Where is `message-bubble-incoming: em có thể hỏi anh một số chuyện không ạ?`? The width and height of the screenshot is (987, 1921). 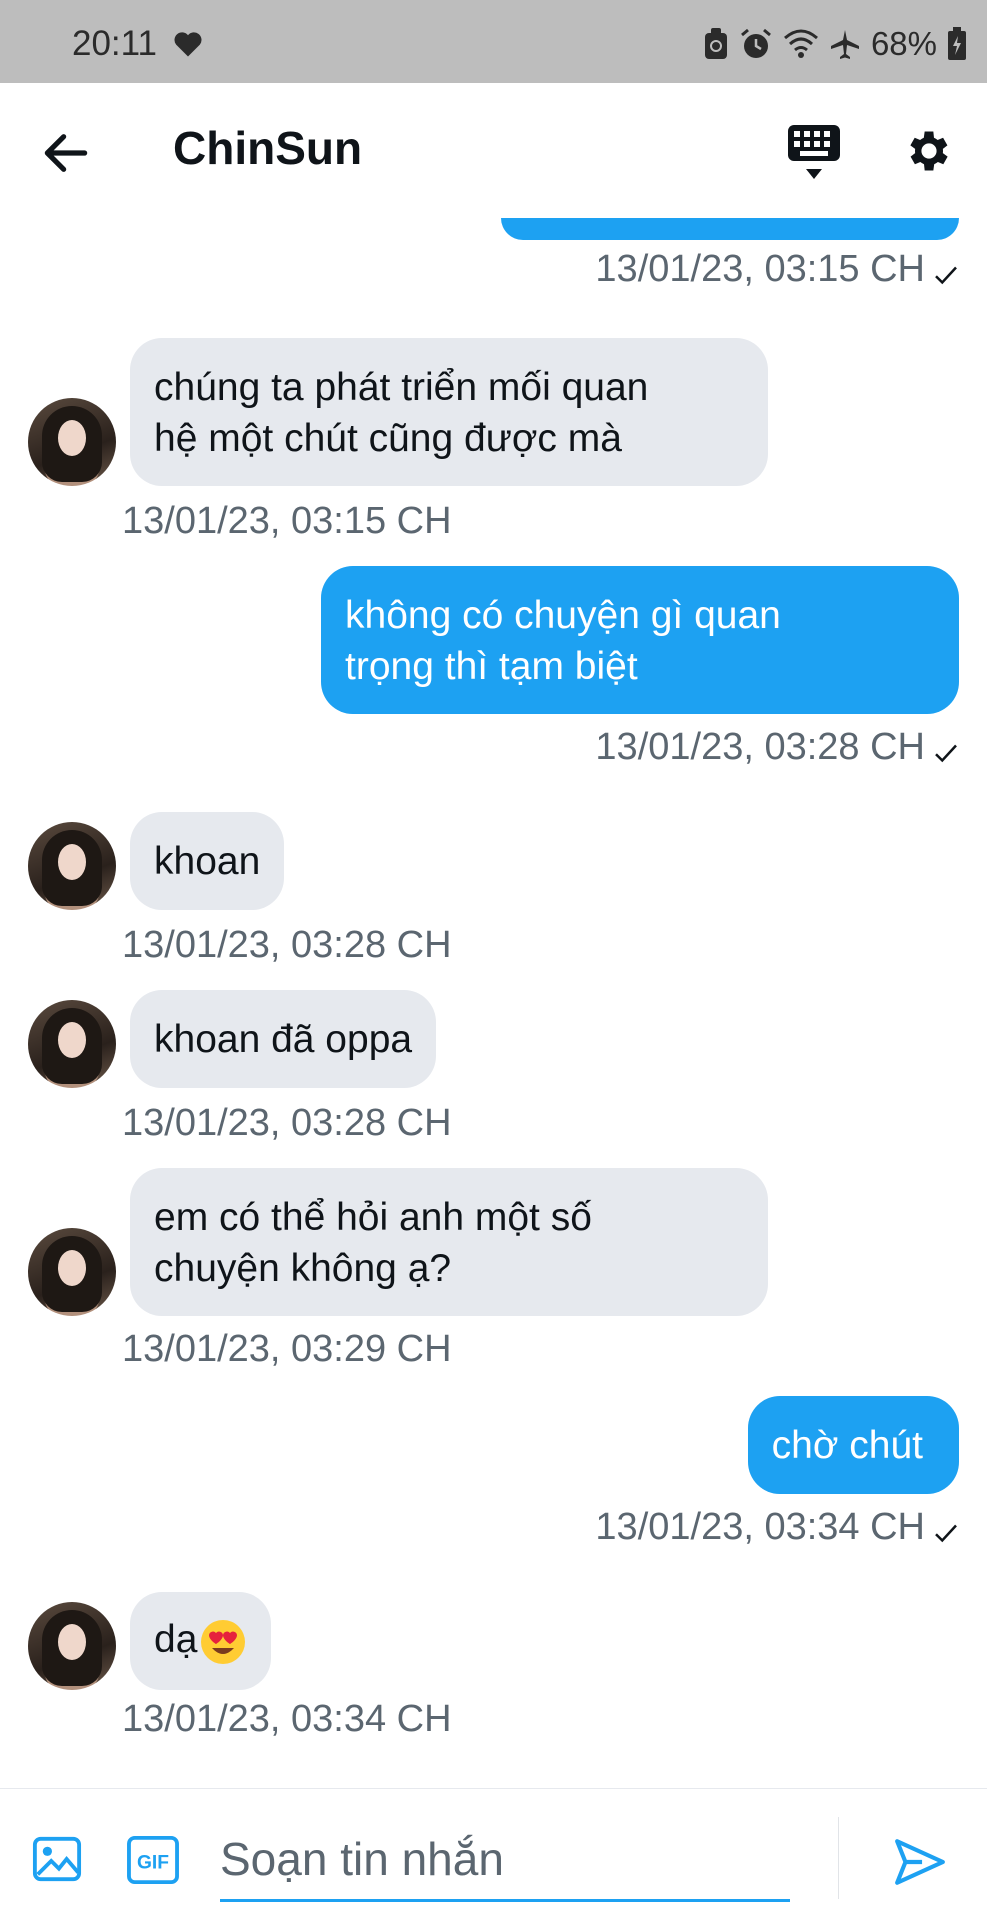 message-bubble-incoming: em có thể hỏi anh một số chuyện không ạ? is located at coordinates (449, 1242).